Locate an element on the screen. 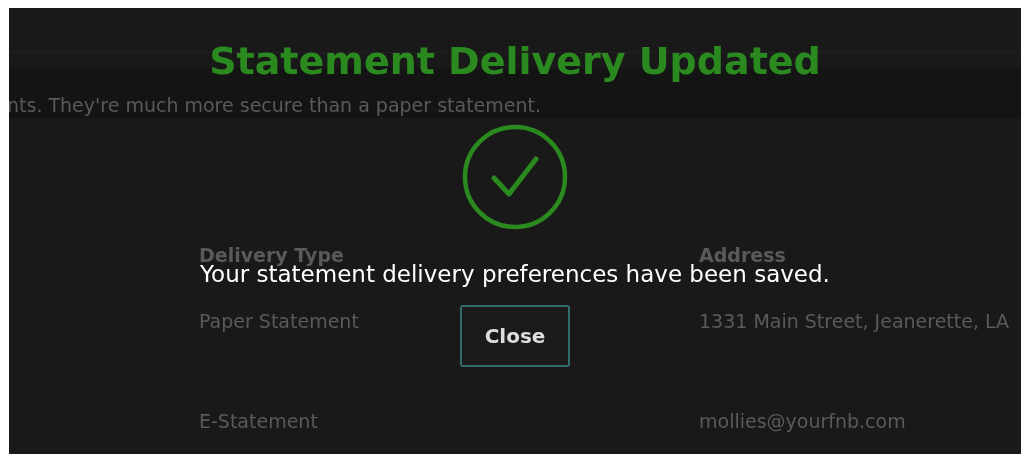 The width and height of the screenshot is (1021, 454). table-cell: Paper Statement is located at coordinates (279, 320).